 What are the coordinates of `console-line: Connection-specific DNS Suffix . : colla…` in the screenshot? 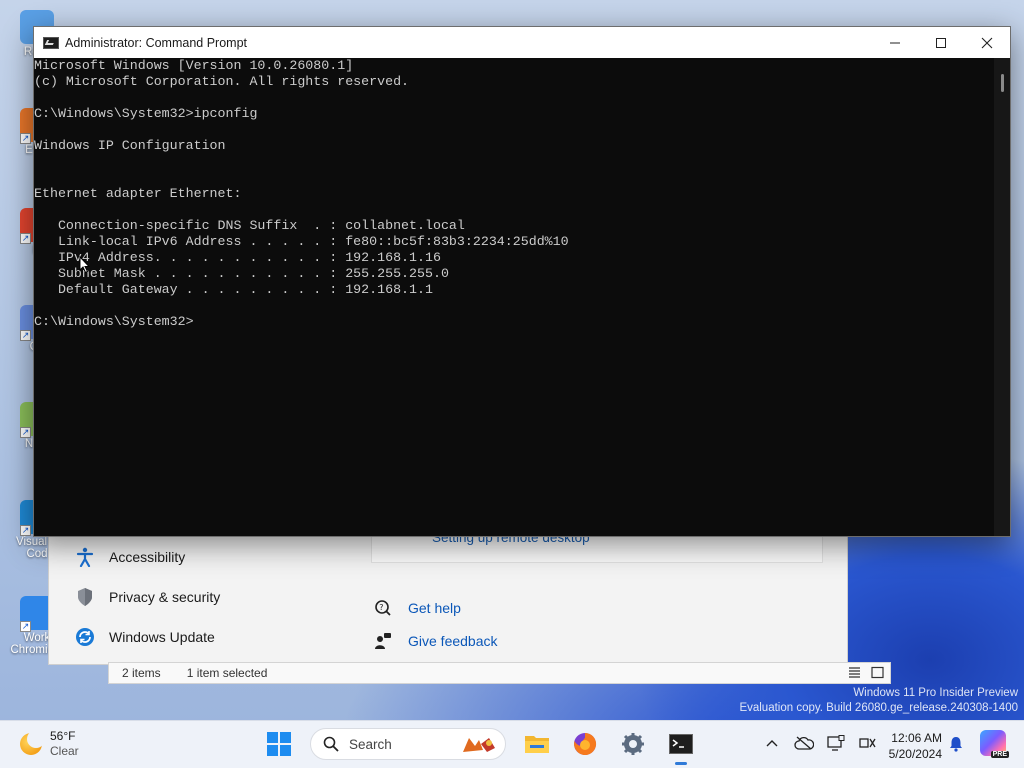 It's located at (249, 225).